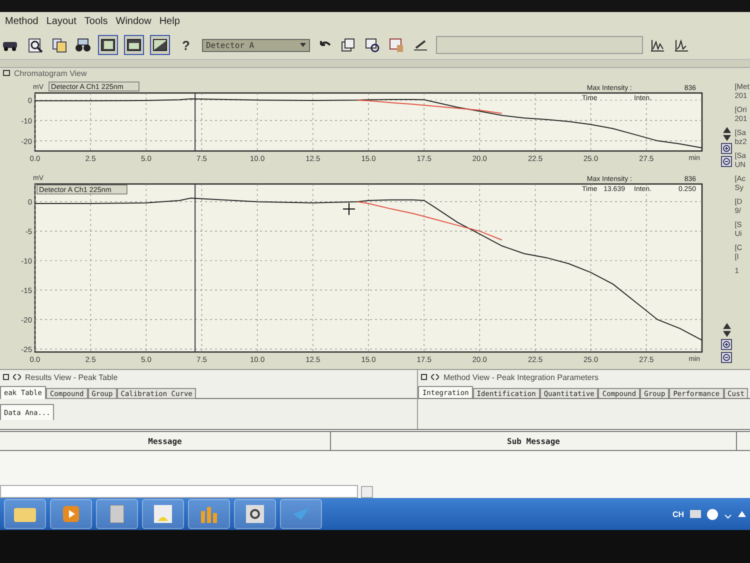 This screenshot has height=563, width=750. I want to click on column-header: Message, so click(165, 441).